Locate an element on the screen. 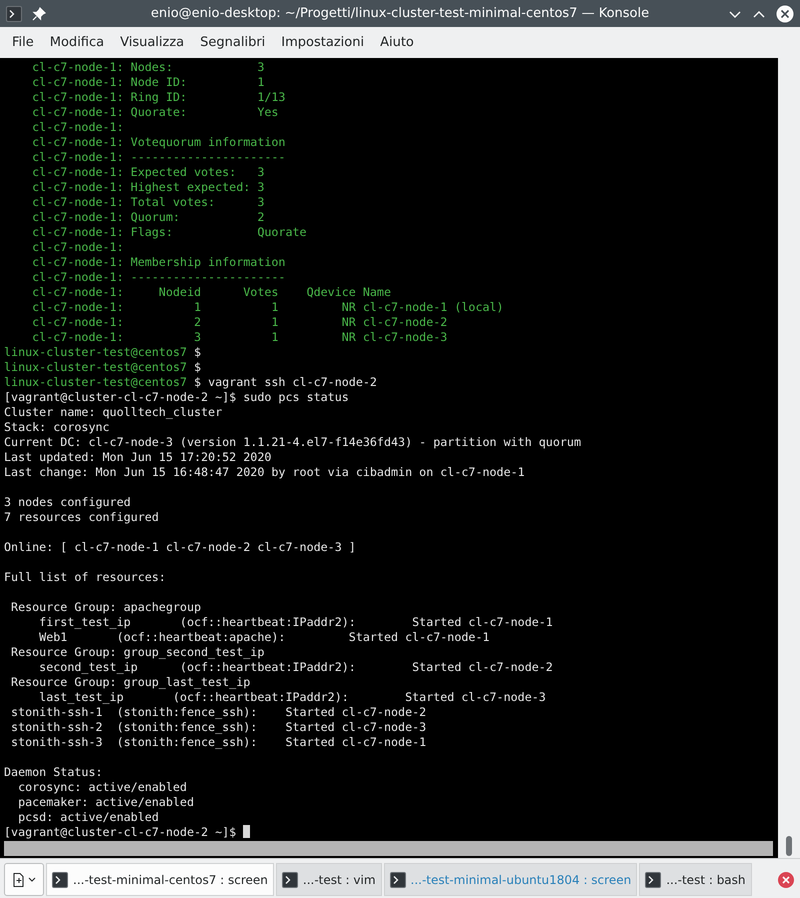  window-title: enio@enio-desktop: ~/Progetti/linux-cluster-test-minimal-centos7 — Konsole is located at coordinates (400, 13).